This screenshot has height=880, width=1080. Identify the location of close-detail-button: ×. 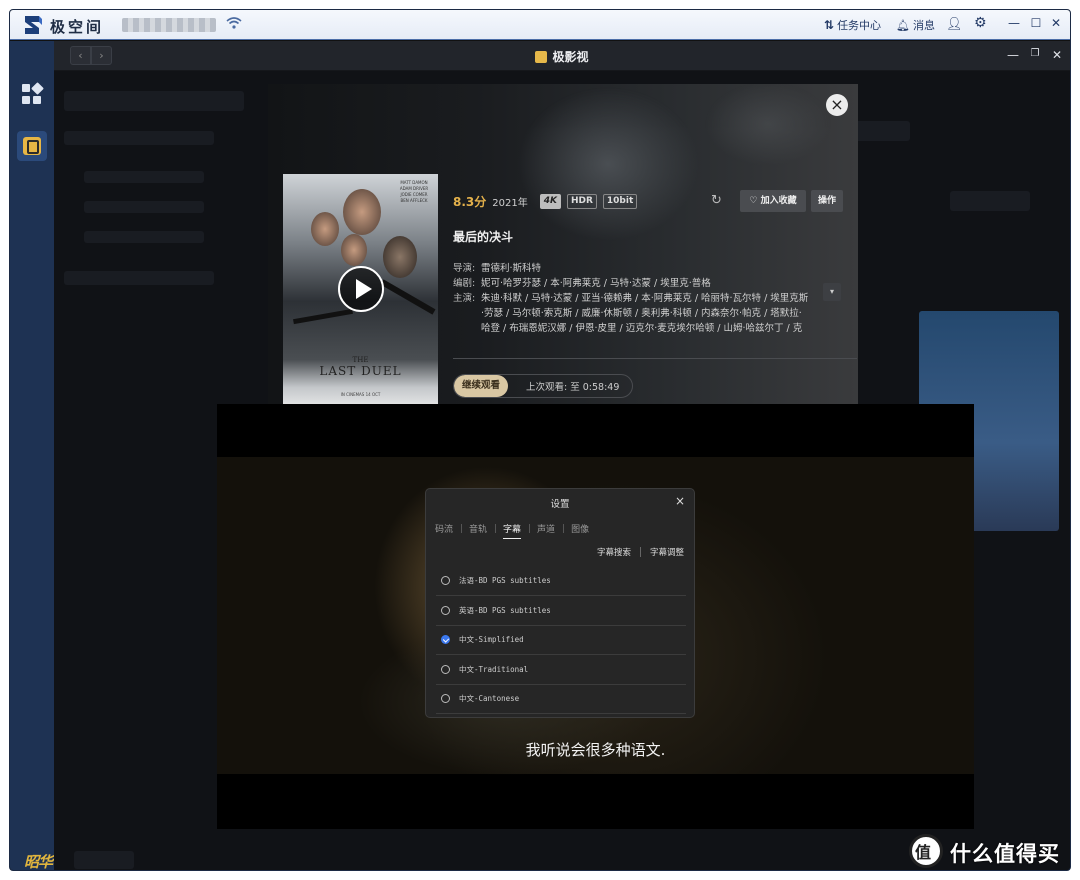
(837, 105).